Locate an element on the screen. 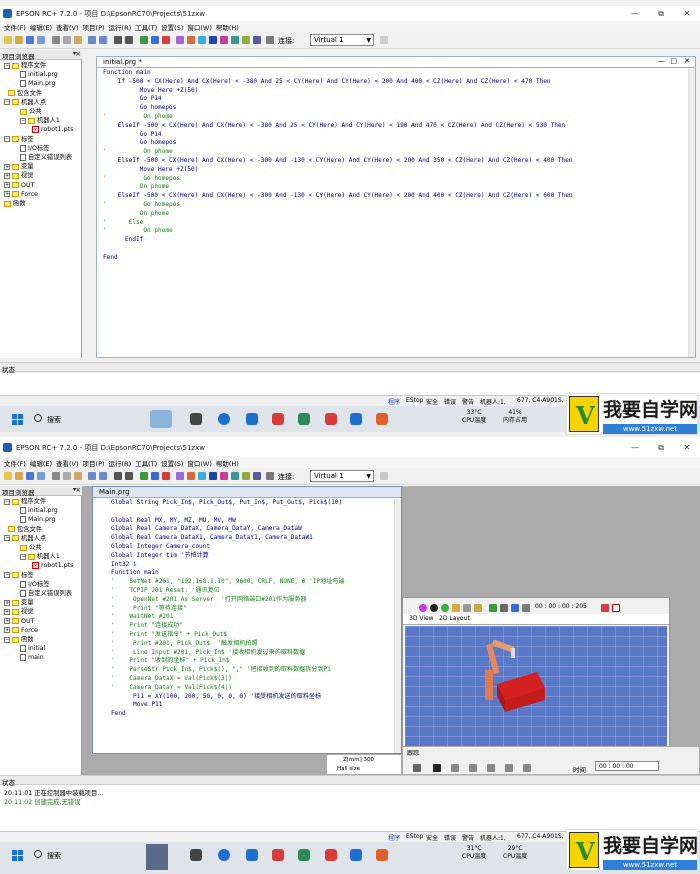 The height and width of the screenshot is (874, 700). back-icon is located at coordinates (491, 768).